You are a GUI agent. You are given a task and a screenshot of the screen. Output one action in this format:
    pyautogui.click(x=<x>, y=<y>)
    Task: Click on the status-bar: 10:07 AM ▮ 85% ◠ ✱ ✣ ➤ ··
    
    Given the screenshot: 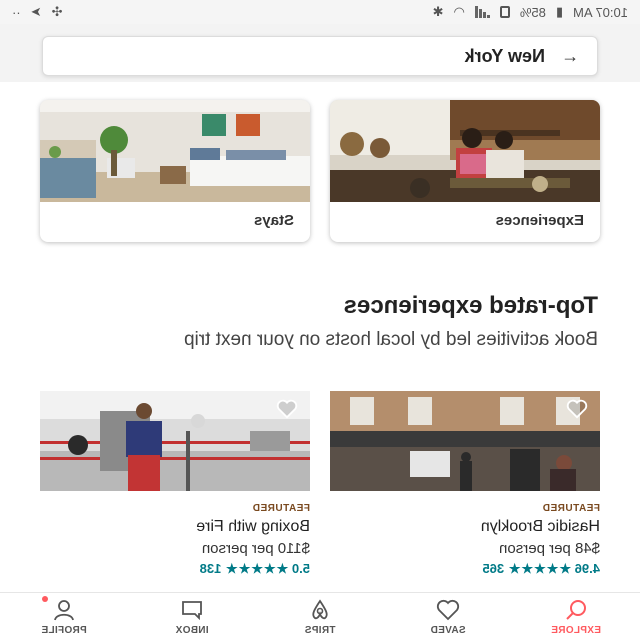 What is the action you would take?
    pyautogui.click(x=320, y=12)
    